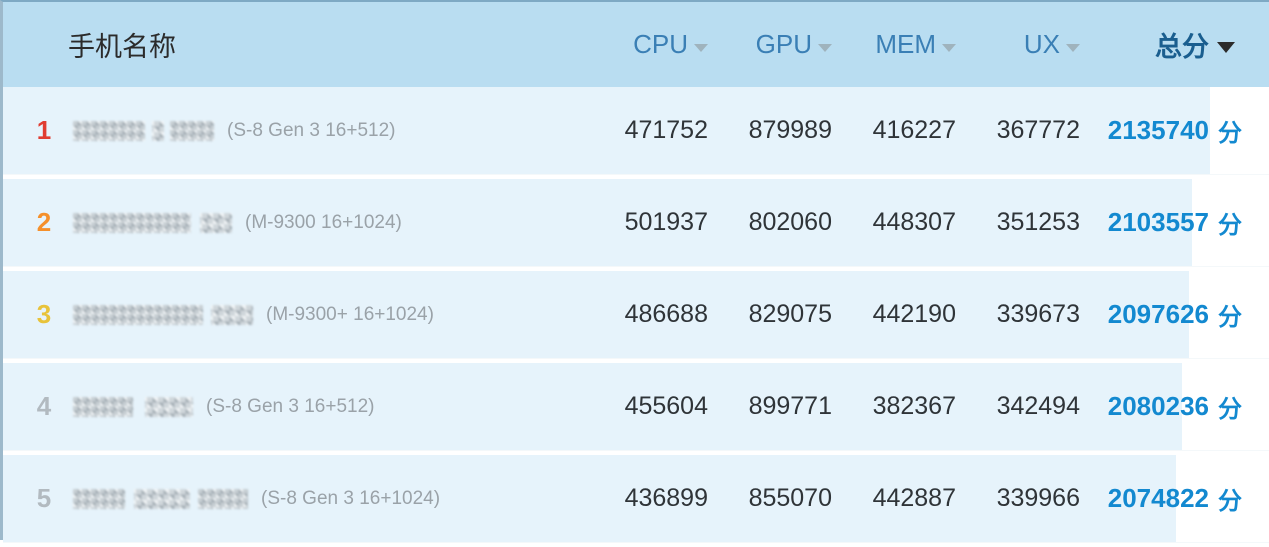 Image resolution: width=1269 pixels, height=547 pixels. Describe the element at coordinates (1158, 314) in the screenshot. I see `total-score-value: 2097626` at that location.